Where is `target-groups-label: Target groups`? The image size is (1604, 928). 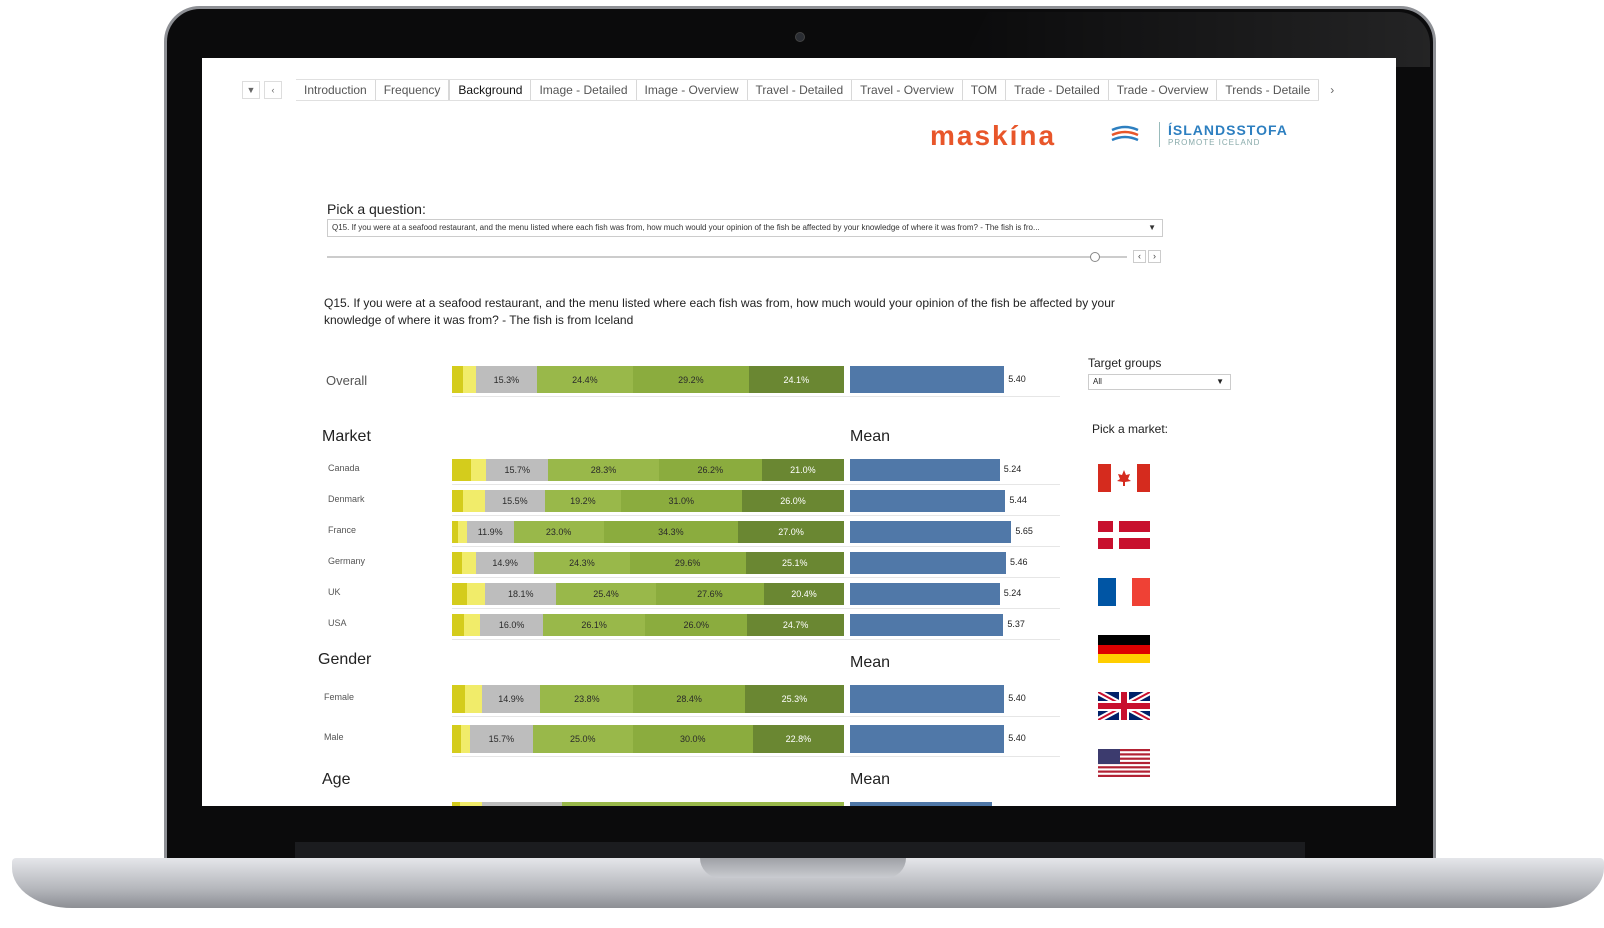
target-groups-label: Target groups is located at coordinates (1125, 363).